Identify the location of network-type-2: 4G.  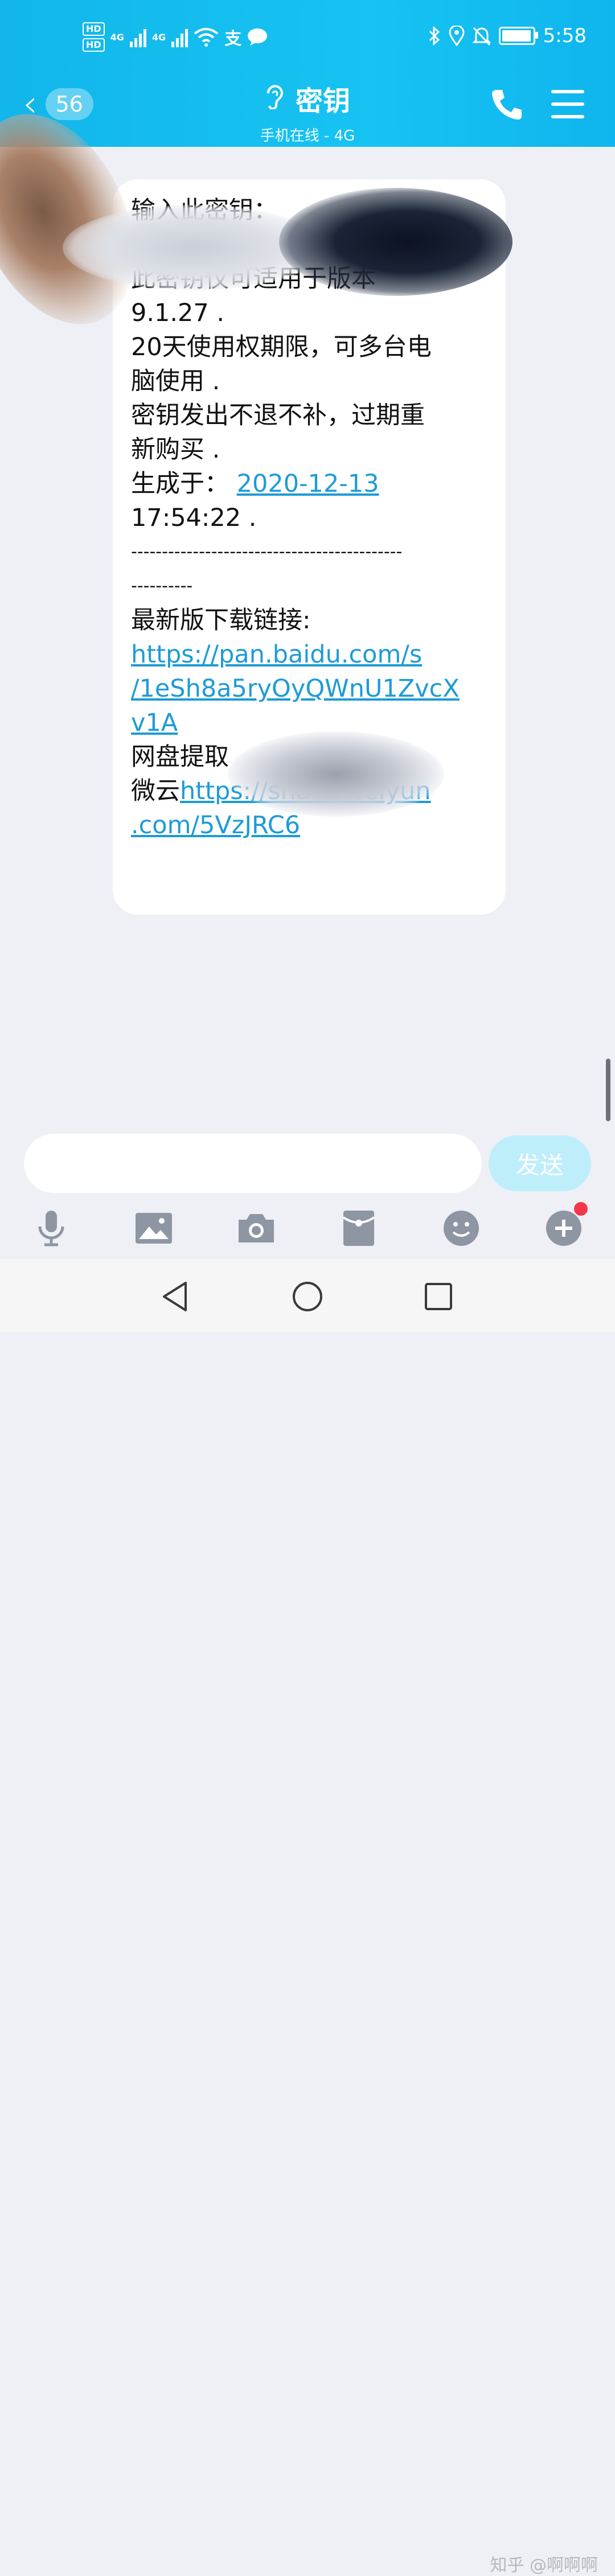
(158, 37).